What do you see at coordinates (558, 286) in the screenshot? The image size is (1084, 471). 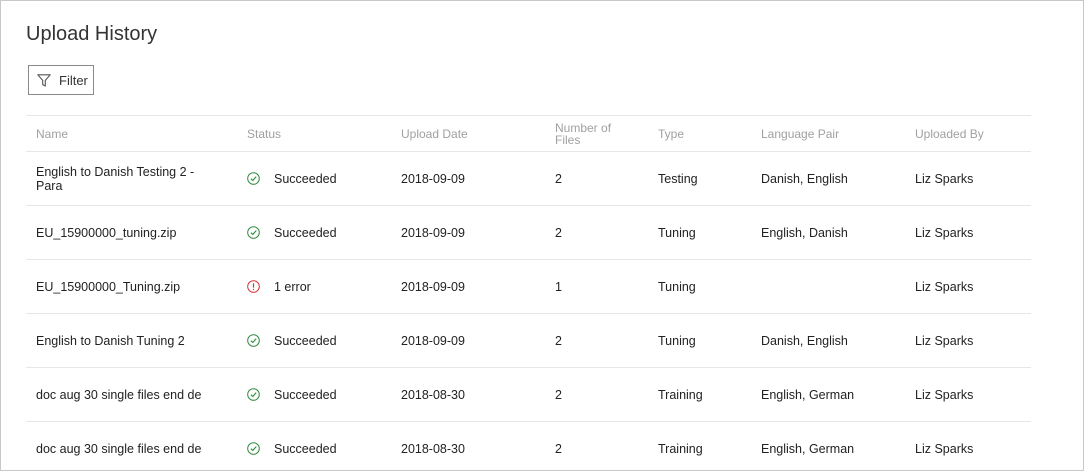 I see `cell-number-of-files: 1` at bounding box center [558, 286].